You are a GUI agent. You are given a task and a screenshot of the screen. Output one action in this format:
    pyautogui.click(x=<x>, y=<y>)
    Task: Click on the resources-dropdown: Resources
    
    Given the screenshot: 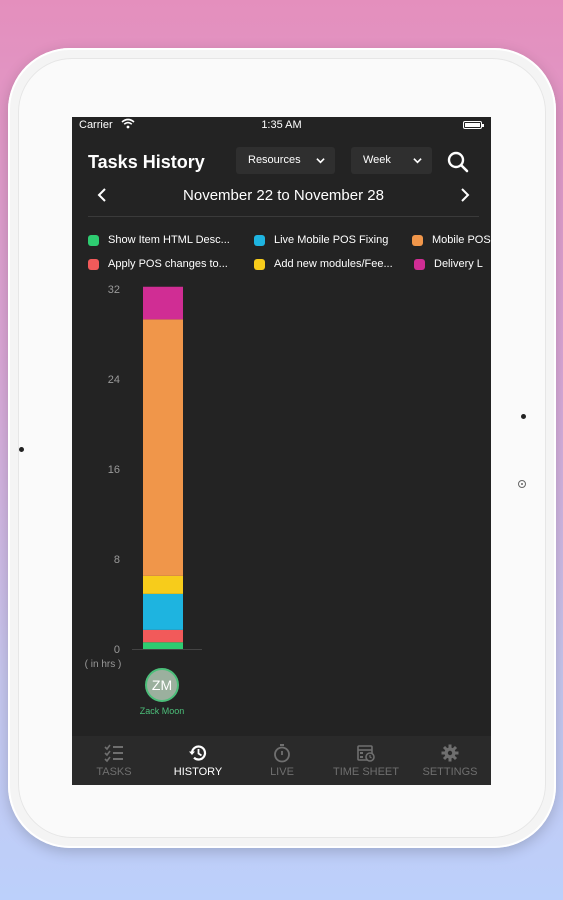 What is the action you would take?
    pyautogui.click(x=285, y=160)
    